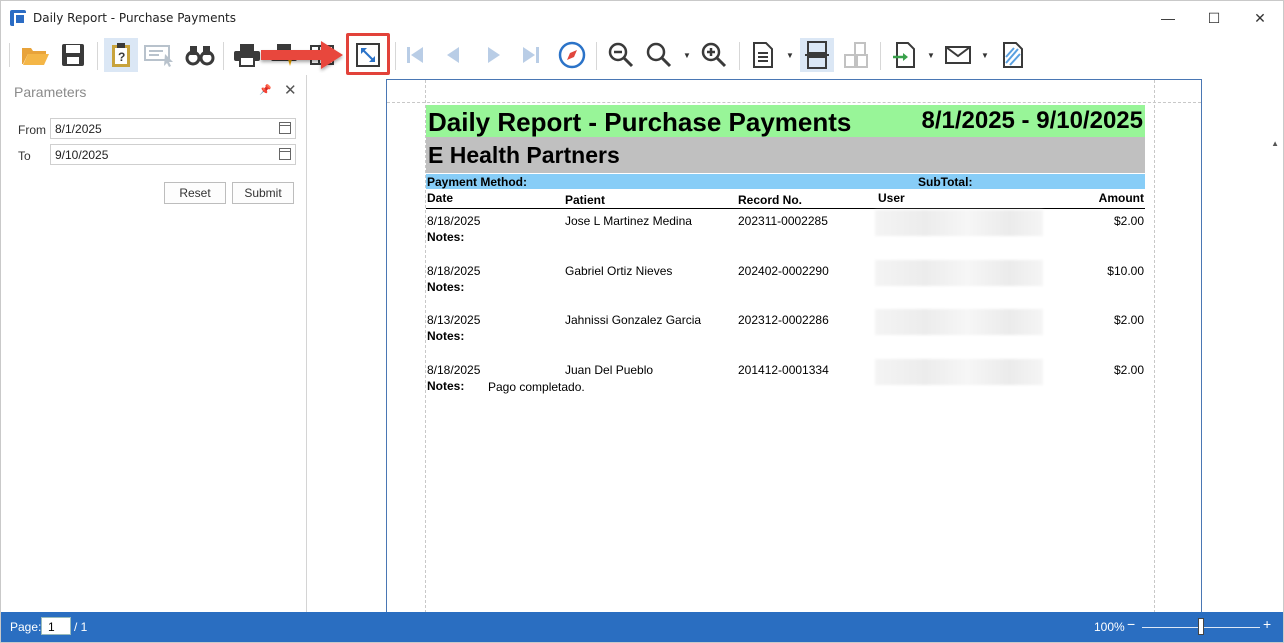 The width and height of the screenshot is (1284, 643). Describe the element at coordinates (958, 55) in the screenshot. I see `send-email-icon` at that location.